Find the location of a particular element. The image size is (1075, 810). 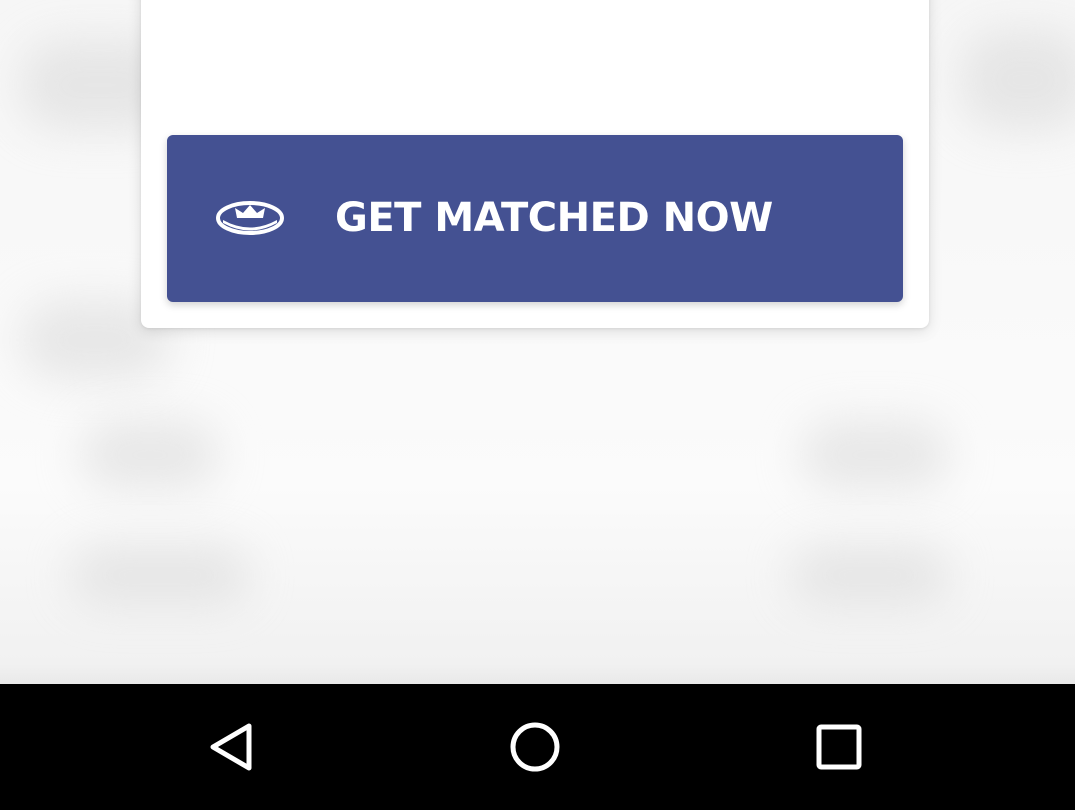

recents-square-icon is located at coordinates (839, 747).